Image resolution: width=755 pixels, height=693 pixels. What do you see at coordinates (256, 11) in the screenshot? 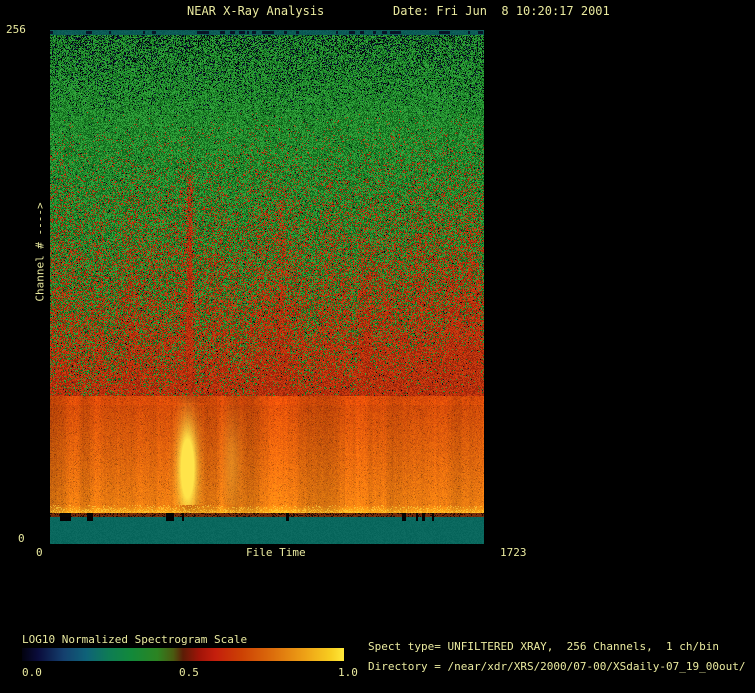
I see `page-title: NEAR X-Ray Analysis` at bounding box center [256, 11].